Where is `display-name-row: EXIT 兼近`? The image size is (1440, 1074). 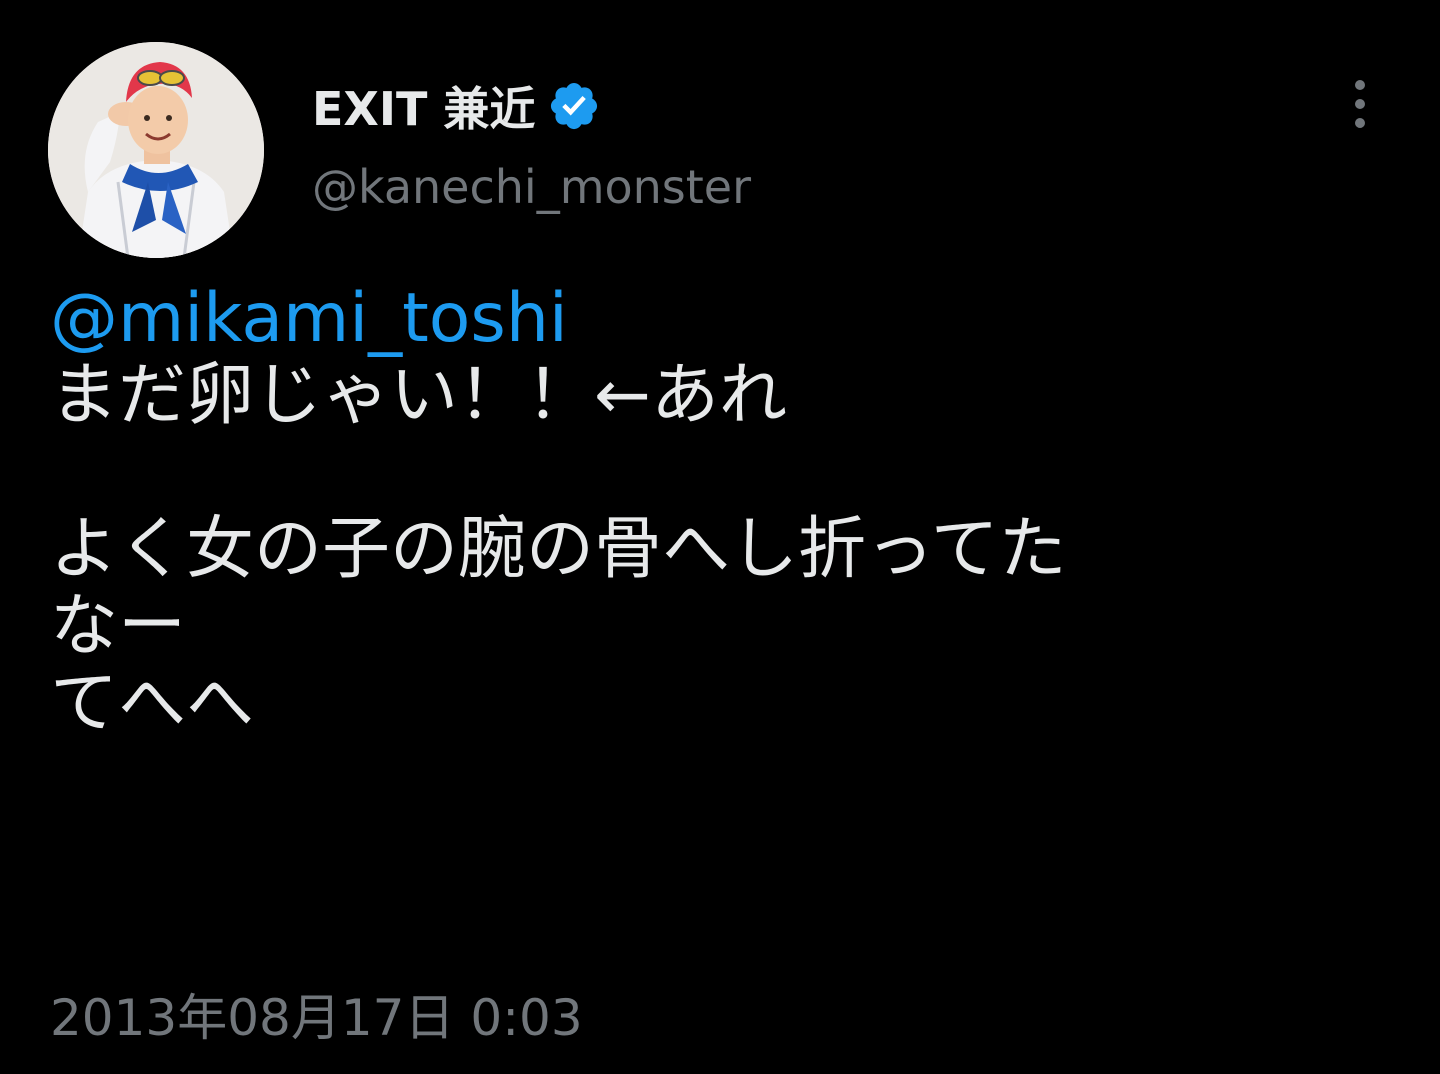 display-name-row: EXIT 兼近 is located at coordinates (456, 106).